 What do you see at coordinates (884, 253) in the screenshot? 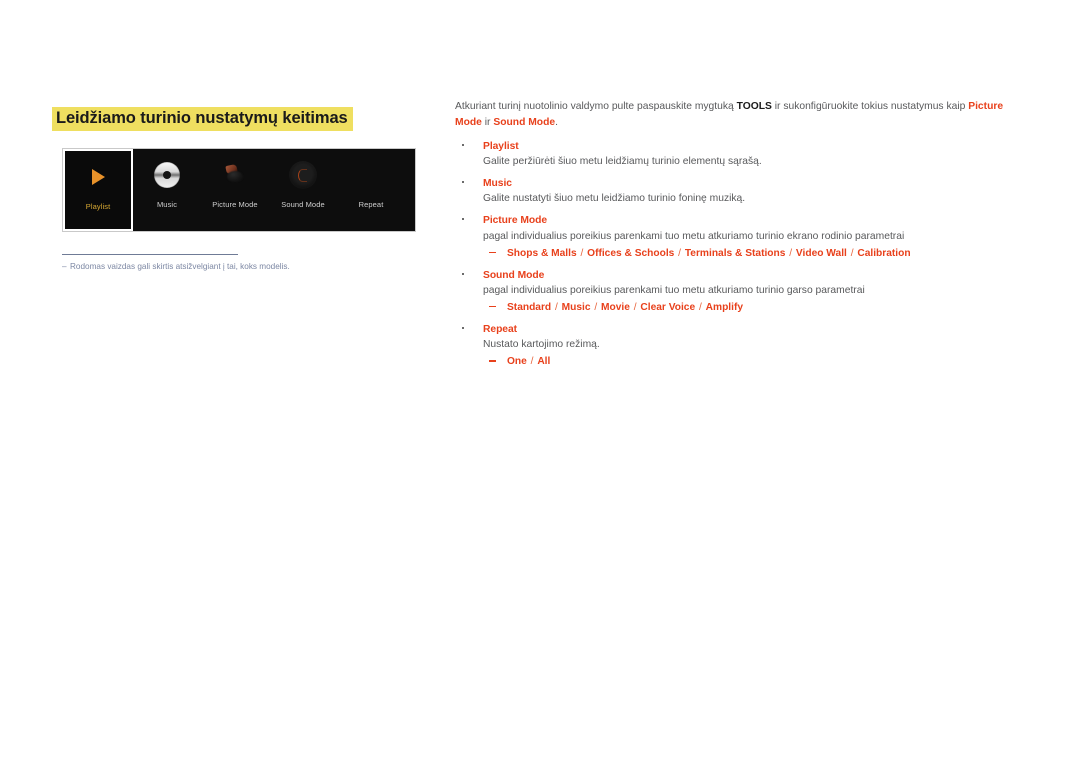
I see `option-value: Calibration` at bounding box center [884, 253].